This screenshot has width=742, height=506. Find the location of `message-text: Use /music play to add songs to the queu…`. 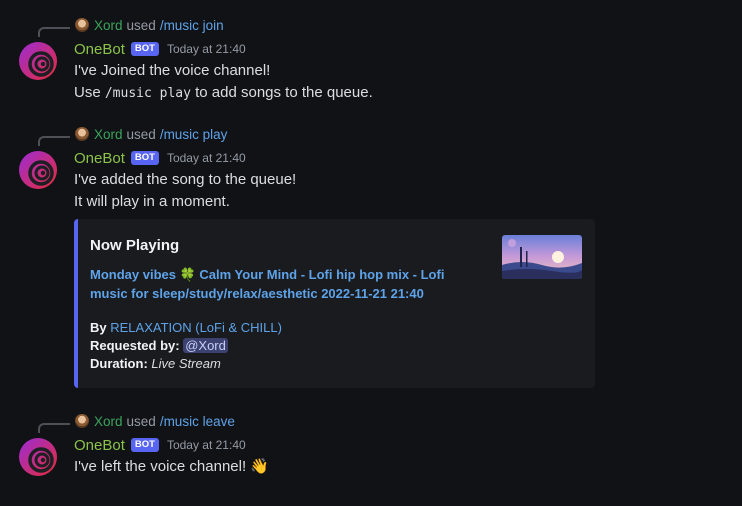

message-text: Use /music play to add songs to the queu… is located at coordinates (223, 93).